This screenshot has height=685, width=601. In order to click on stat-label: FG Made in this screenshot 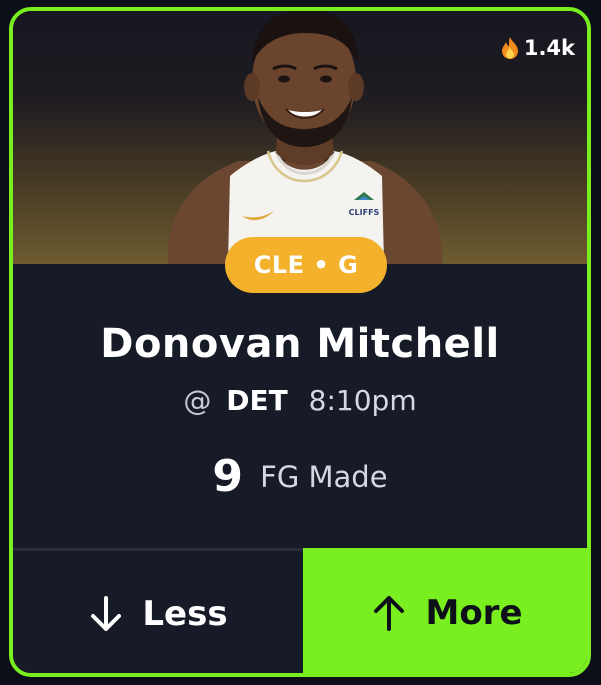, I will do `click(324, 476)`.